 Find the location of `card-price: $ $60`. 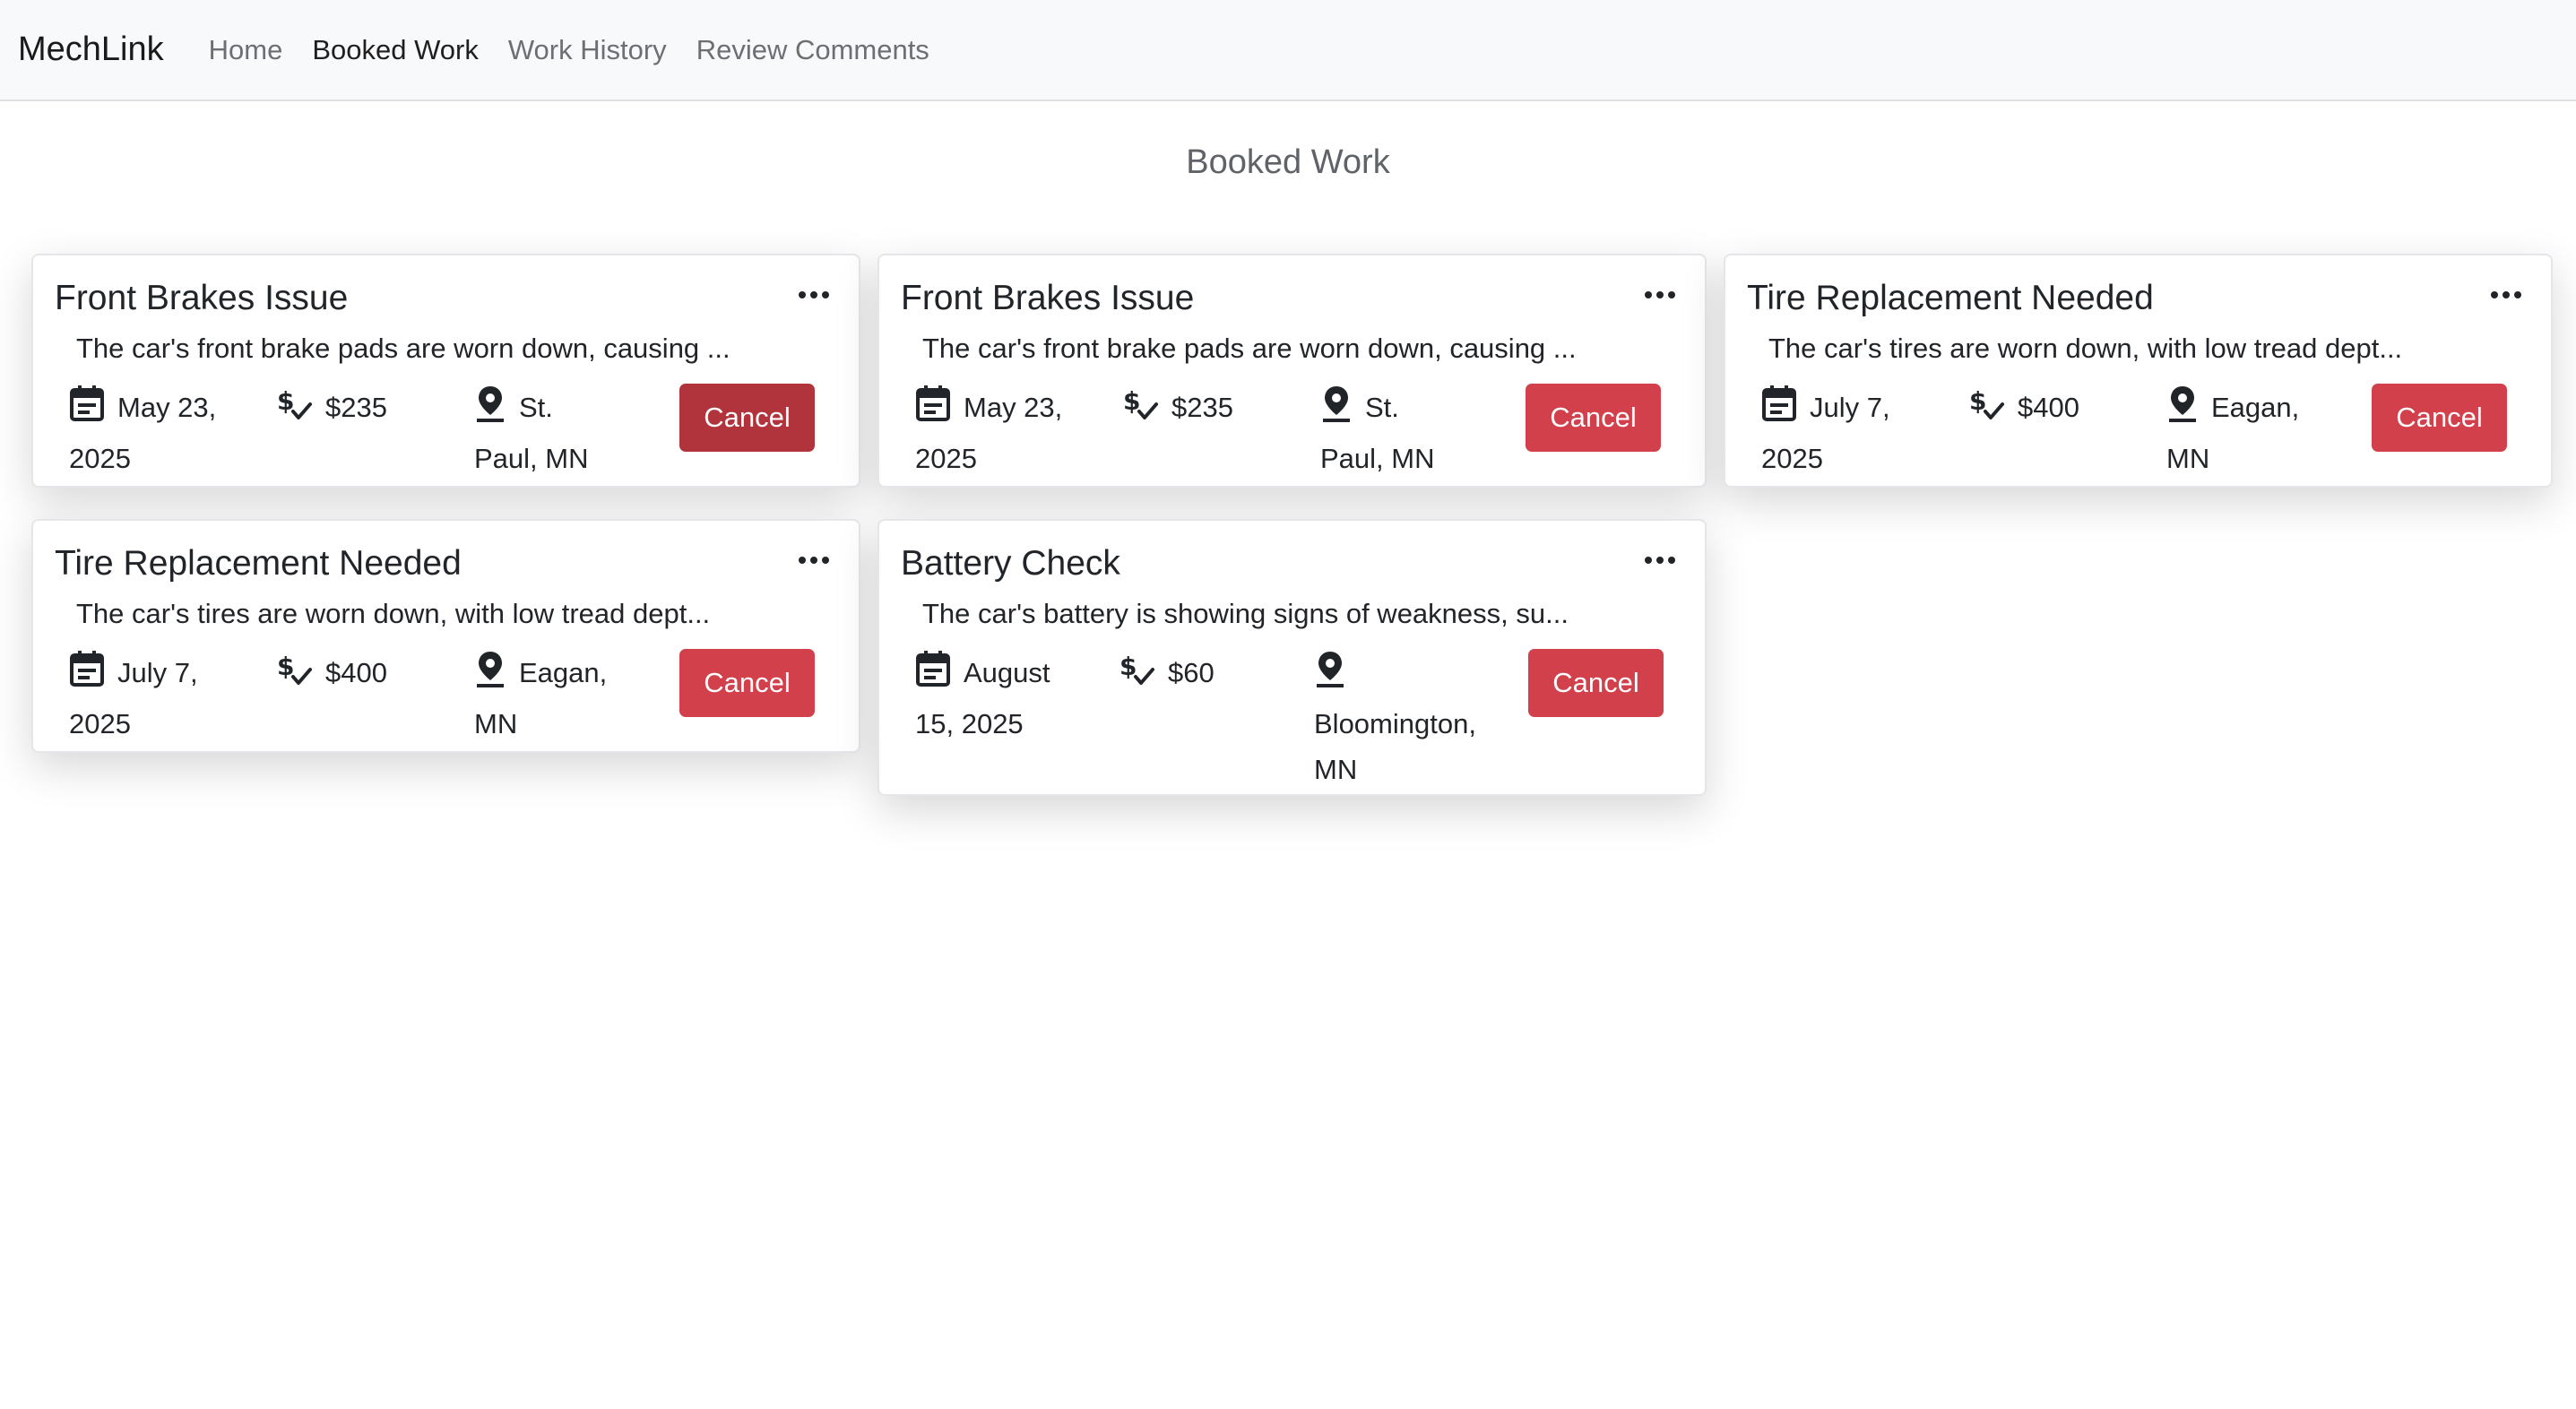

card-price: $ $60 is located at coordinates (1167, 675).